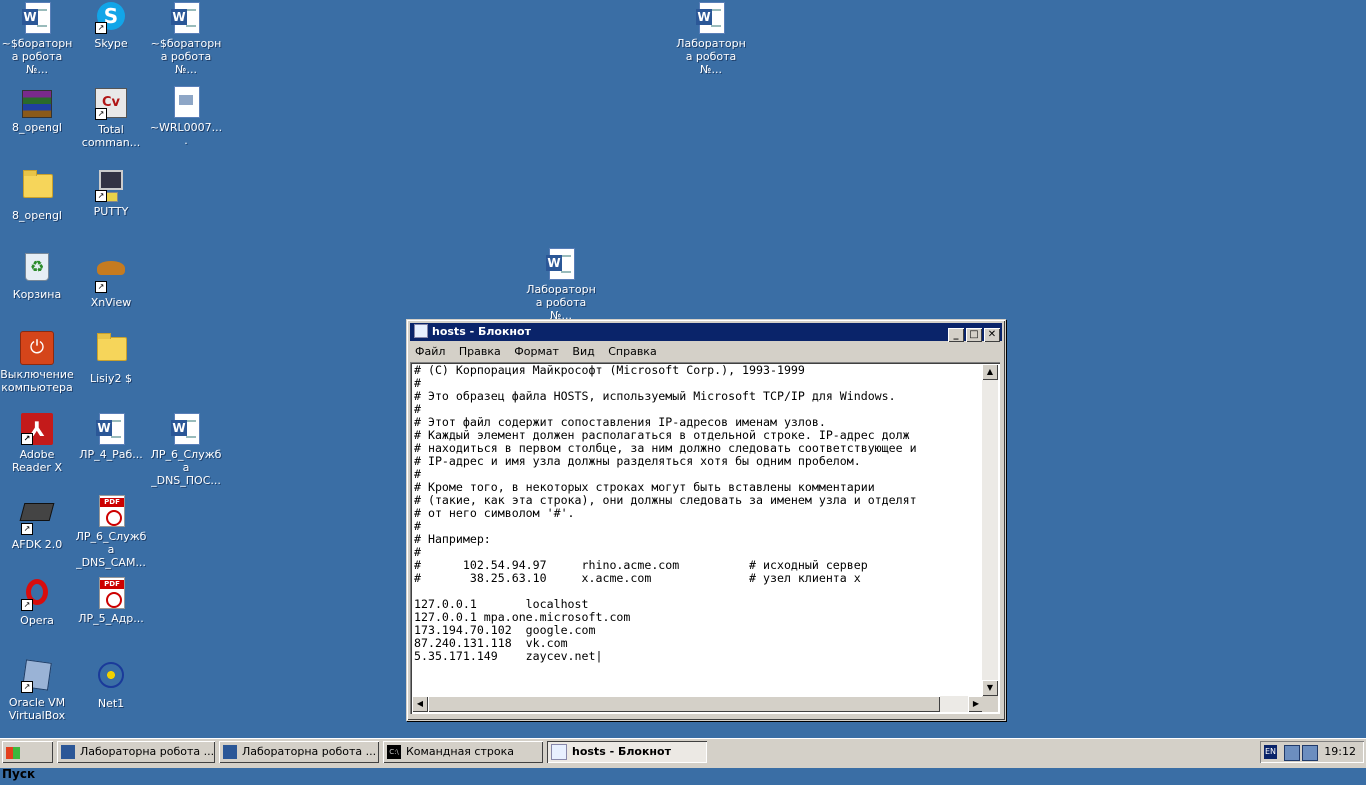  What do you see at coordinates (974, 335) in the screenshot?
I see `maximize-button: □` at bounding box center [974, 335].